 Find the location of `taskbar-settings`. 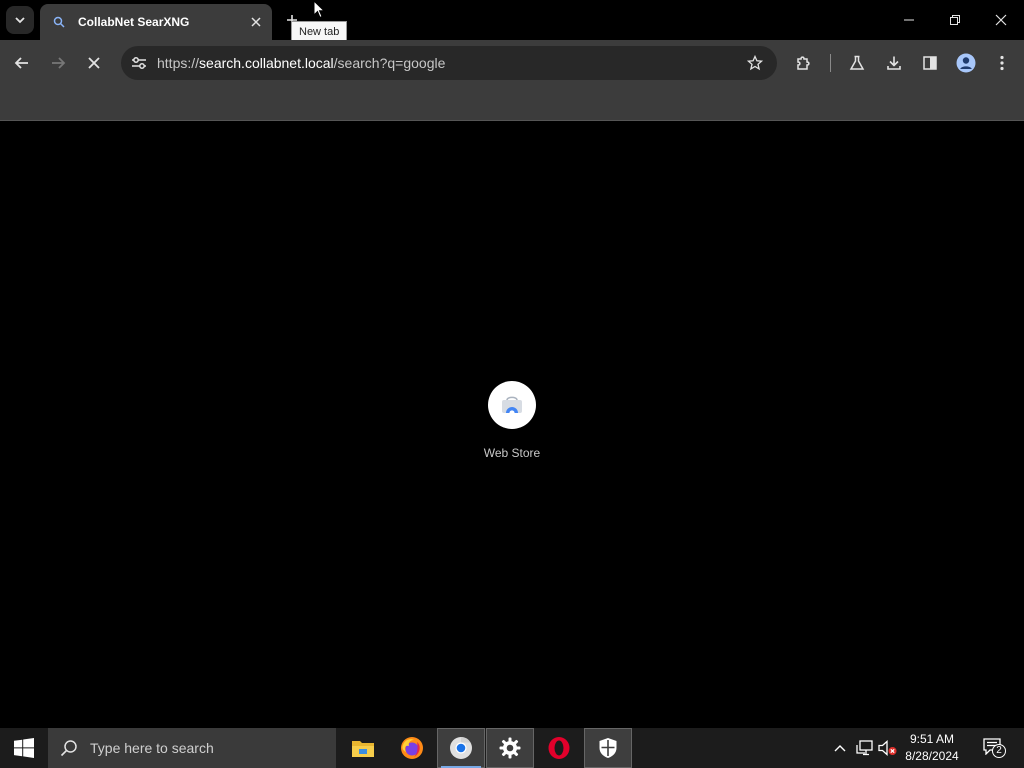

taskbar-settings is located at coordinates (510, 748).